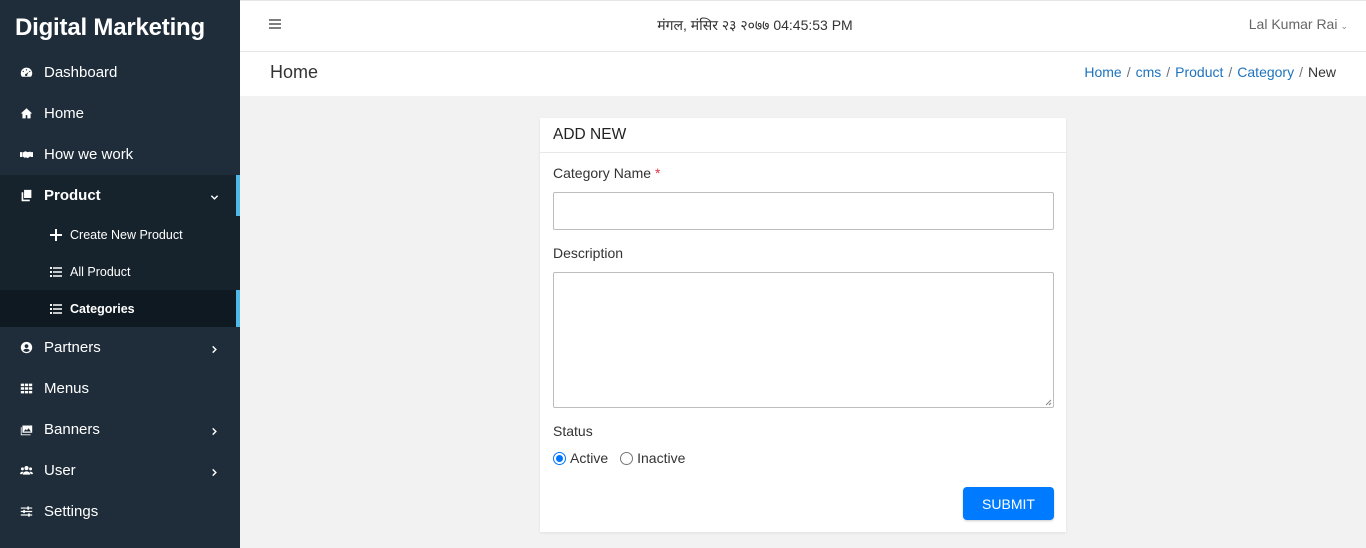 This screenshot has height=548, width=1366. What do you see at coordinates (72, 195) in the screenshot?
I see `sidebar-item-label: Product` at bounding box center [72, 195].